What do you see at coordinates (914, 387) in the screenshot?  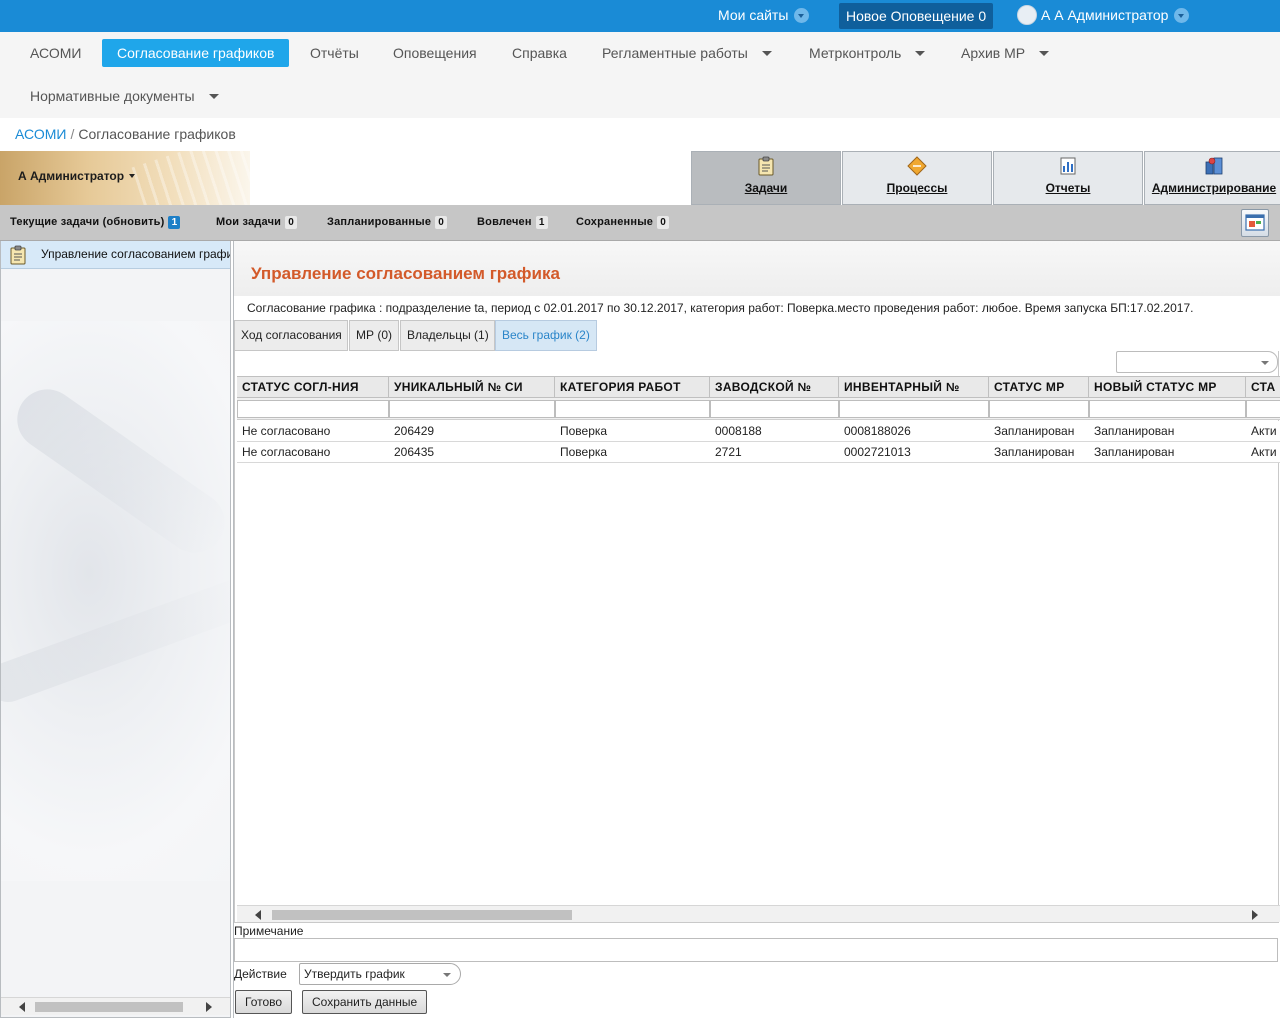 I see `column-header: ИНВЕНТАРНЫЙ №` at bounding box center [914, 387].